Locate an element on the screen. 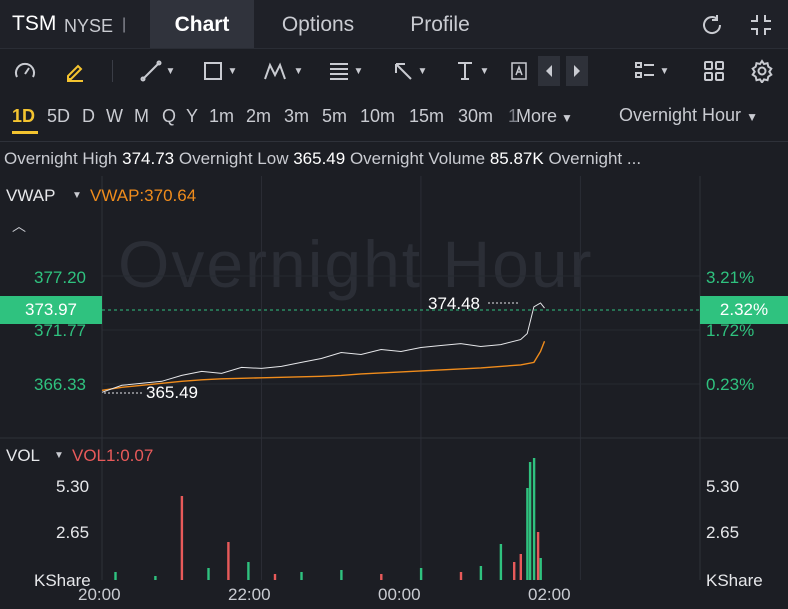 This screenshot has height=609, width=788. interval-2m: 2m is located at coordinates (258, 116).